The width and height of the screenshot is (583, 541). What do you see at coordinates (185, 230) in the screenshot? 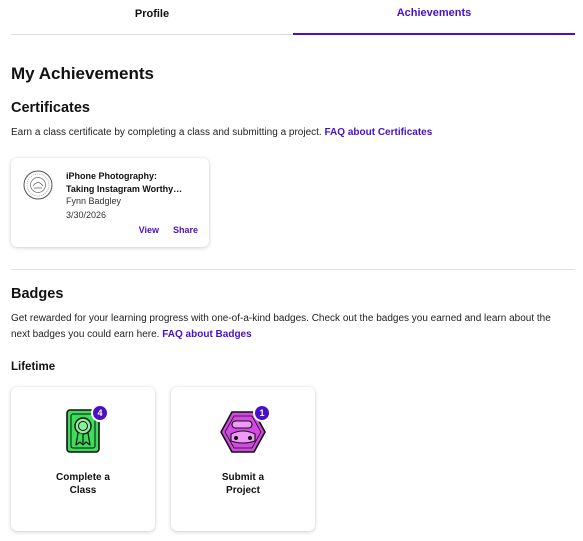
I see `certificate-share-link: Share` at bounding box center [185, 230].